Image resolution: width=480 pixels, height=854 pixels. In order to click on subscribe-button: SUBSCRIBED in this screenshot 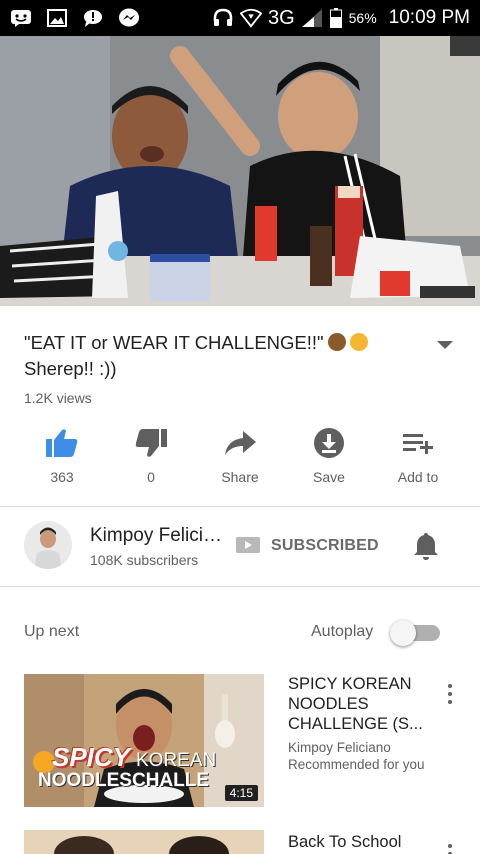, I will do `click(325, 546)`.